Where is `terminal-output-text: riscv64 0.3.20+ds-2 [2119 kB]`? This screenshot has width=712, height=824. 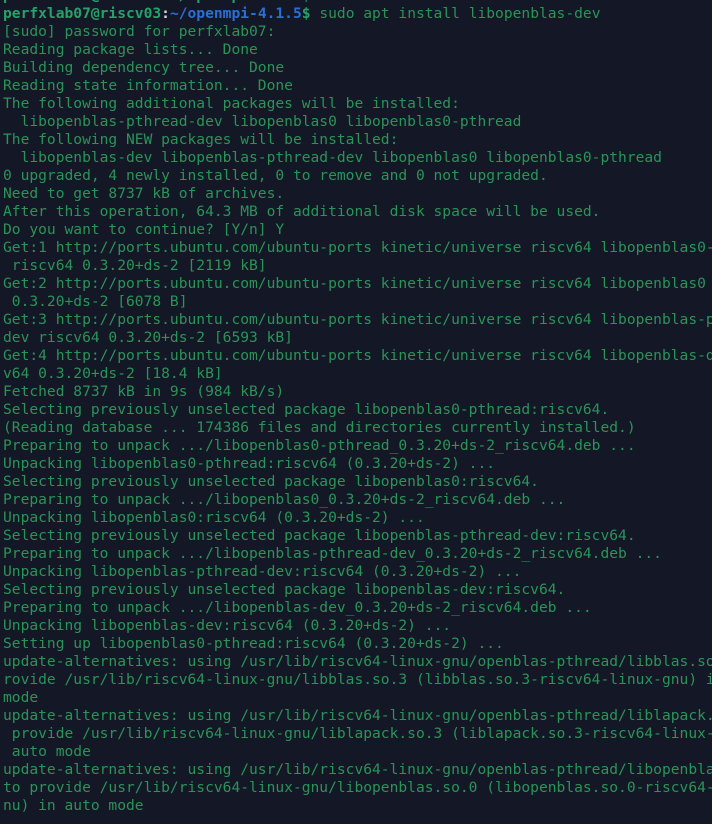
terminal-output-text: riscv64 0.3.20+ds-2 [2119 kB] is located at coordinates (135, 265).